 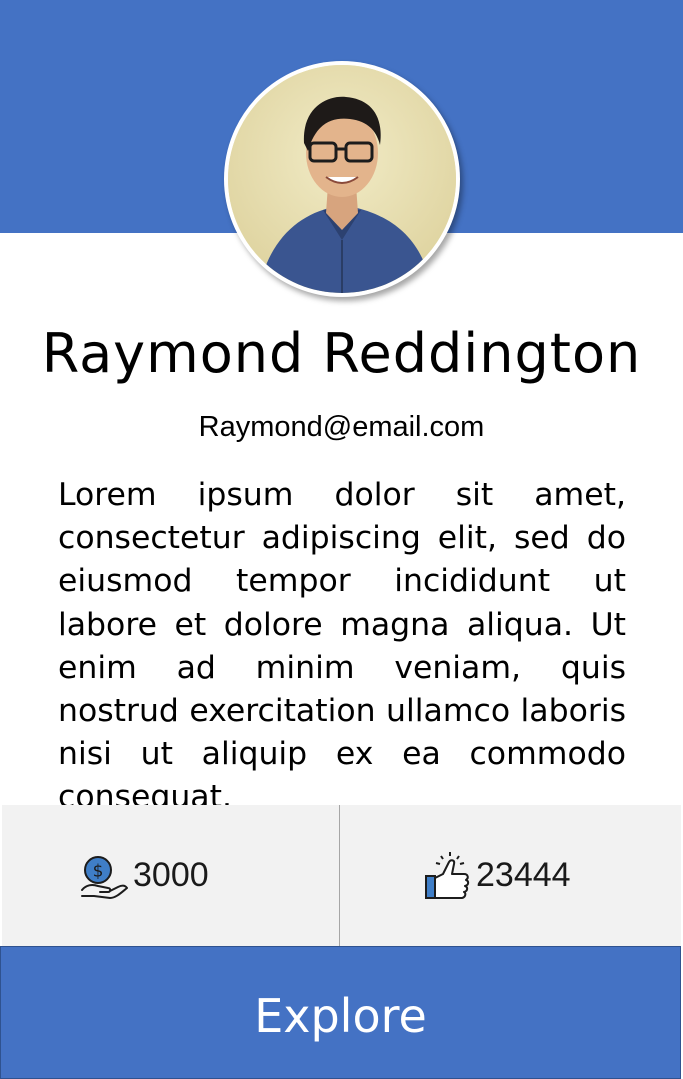 What do you see at coordinates (339, 875) in the screenshot?
I see `stats-divider` at bounding box center [339, 875].